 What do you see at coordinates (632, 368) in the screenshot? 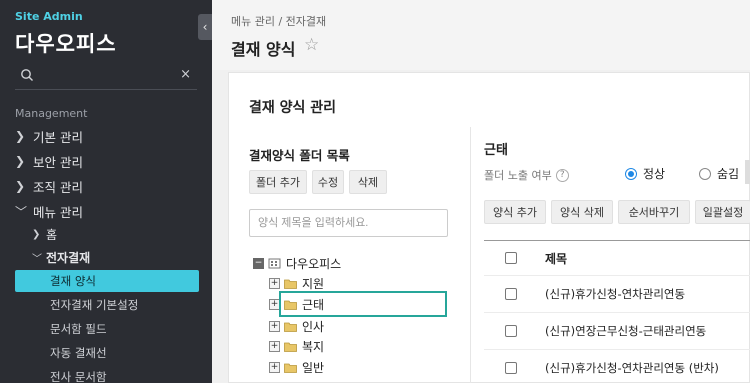
I see `form-title: (신규)휴가신청-연차관리연동 (반차)` at bounding box center [632, 368].